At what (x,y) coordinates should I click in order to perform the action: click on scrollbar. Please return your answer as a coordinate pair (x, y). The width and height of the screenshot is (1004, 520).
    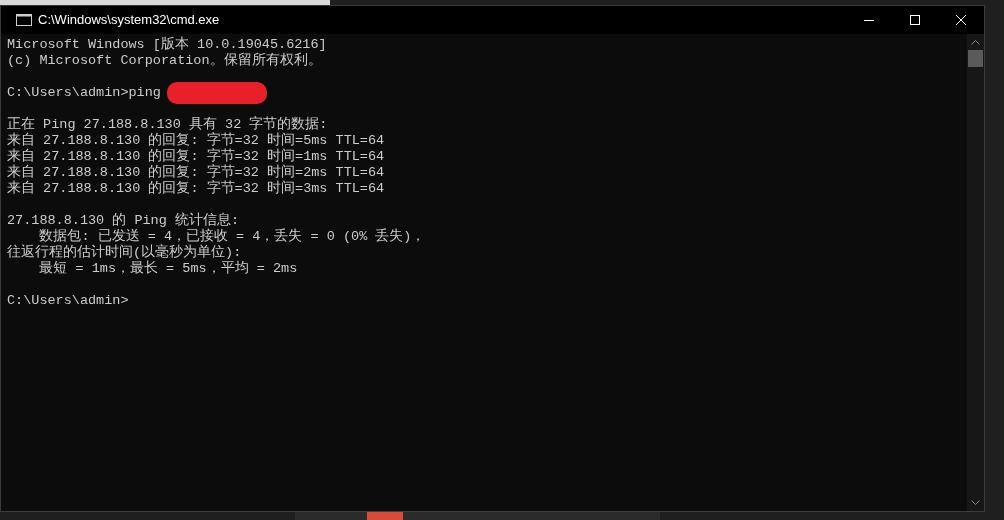
    Looking at the image, I should click on (975, 272).